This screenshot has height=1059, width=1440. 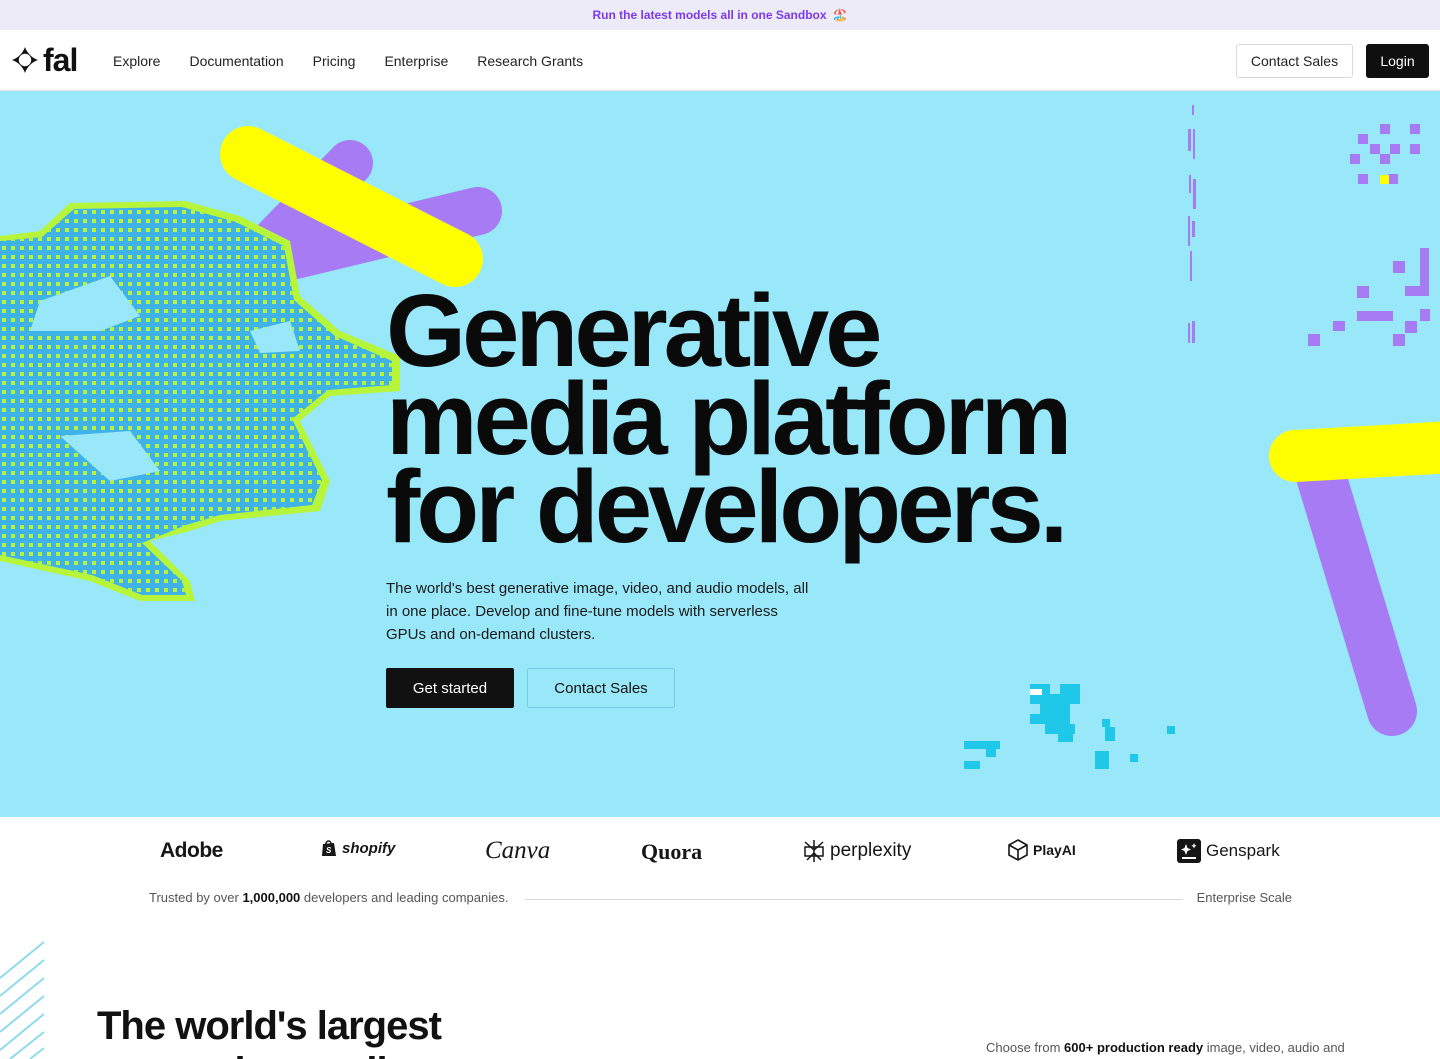 I want to click on trust-prefix: Trusted by over, so click(x=196, y=897).